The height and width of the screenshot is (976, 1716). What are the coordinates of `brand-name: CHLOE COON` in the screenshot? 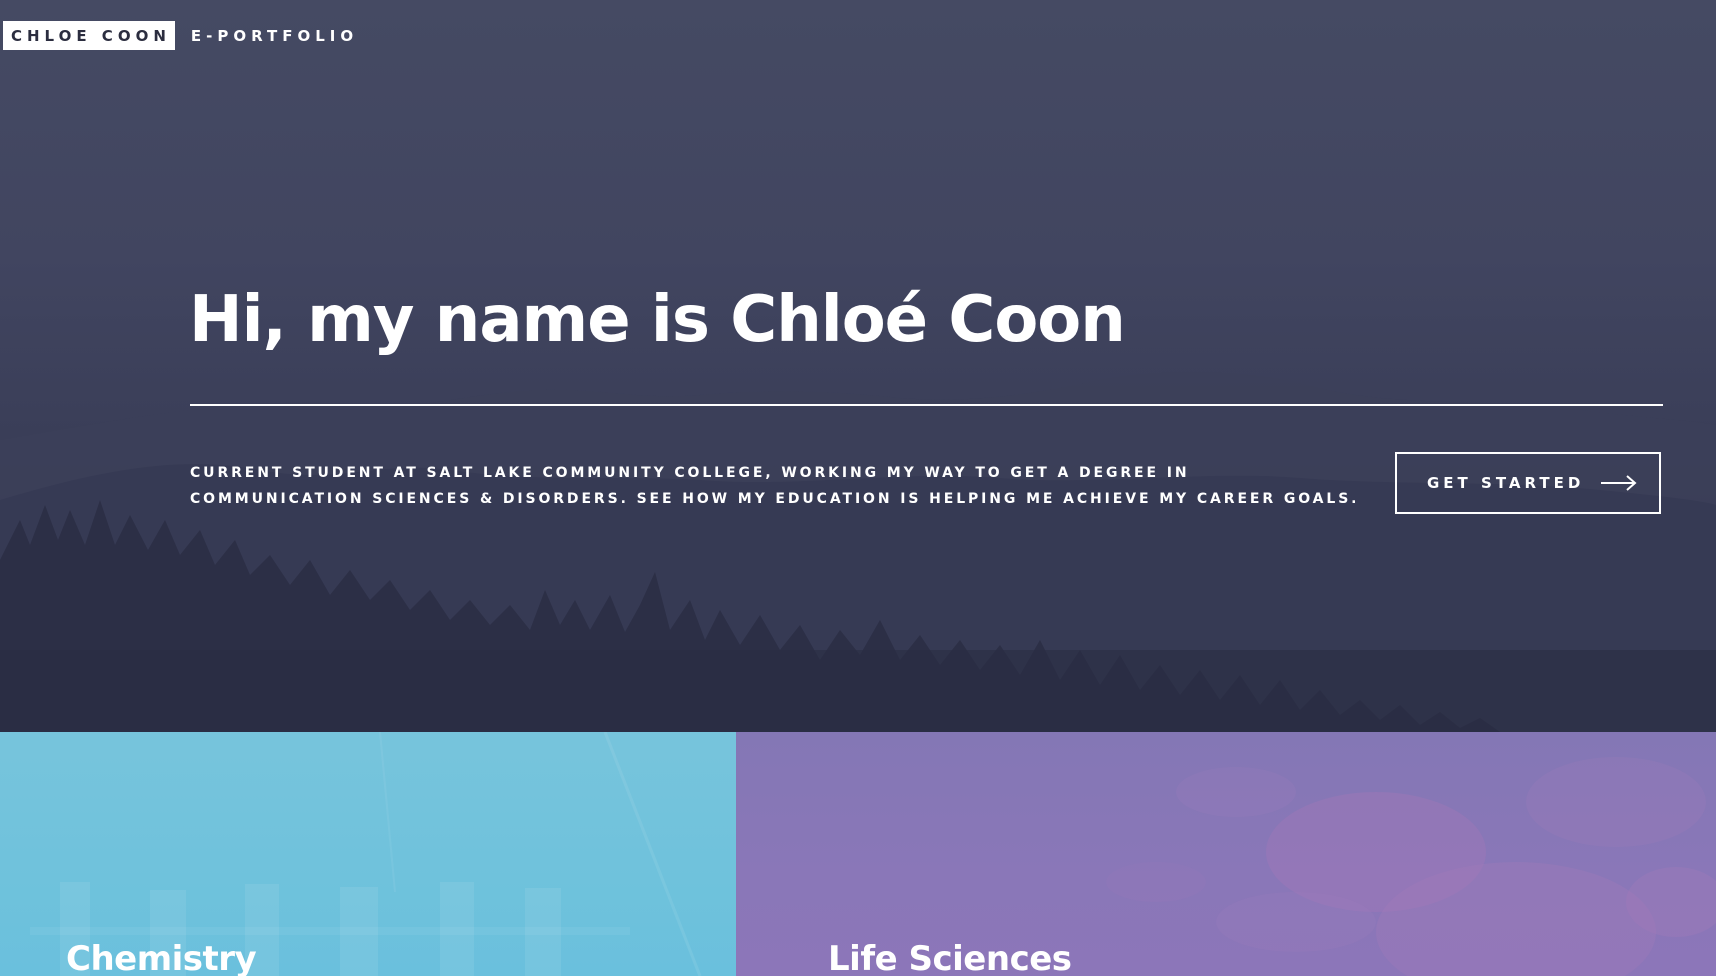 It's located at (89, 35).